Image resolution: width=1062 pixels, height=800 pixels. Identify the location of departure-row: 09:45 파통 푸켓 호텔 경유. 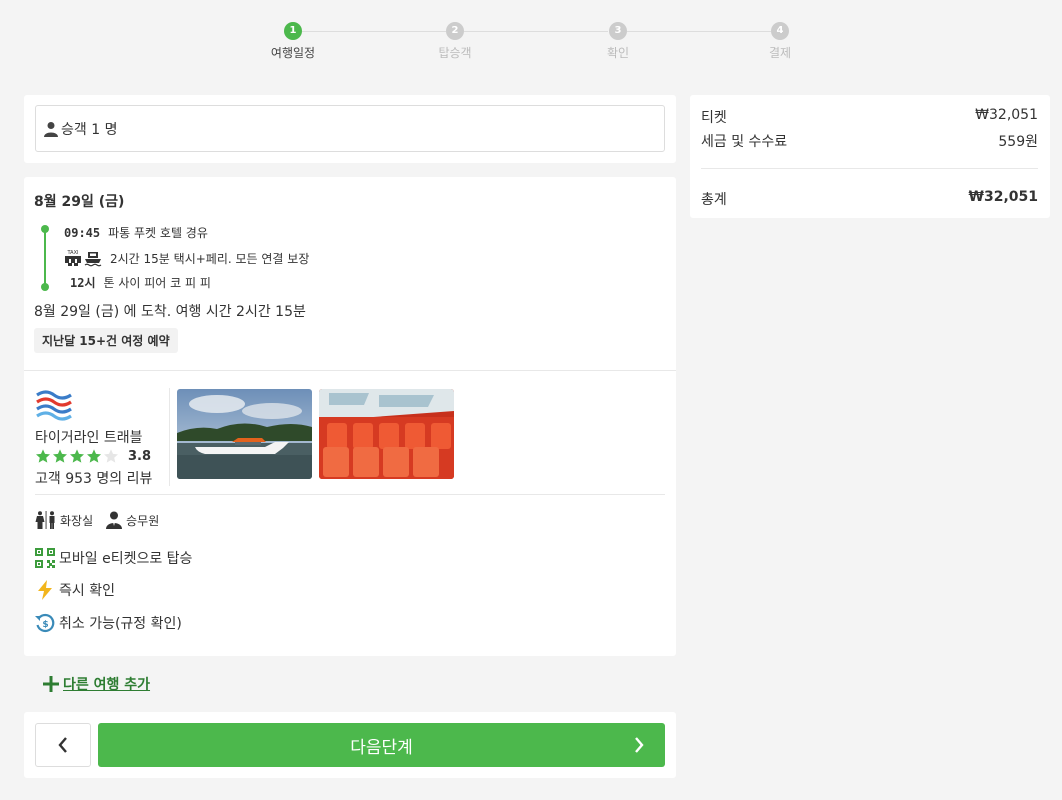
(136, 232).